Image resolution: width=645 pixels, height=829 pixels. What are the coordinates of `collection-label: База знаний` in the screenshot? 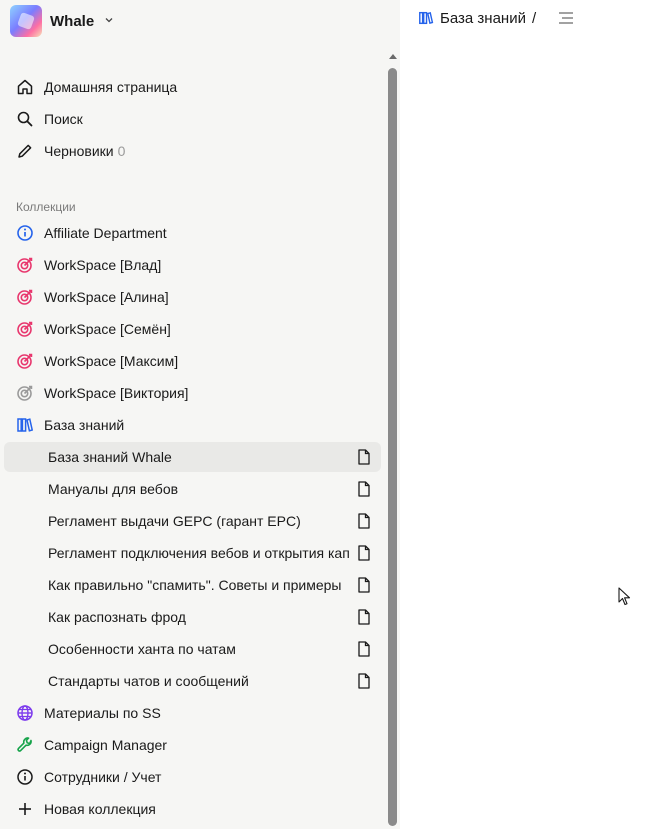 It's located at (84, 425).